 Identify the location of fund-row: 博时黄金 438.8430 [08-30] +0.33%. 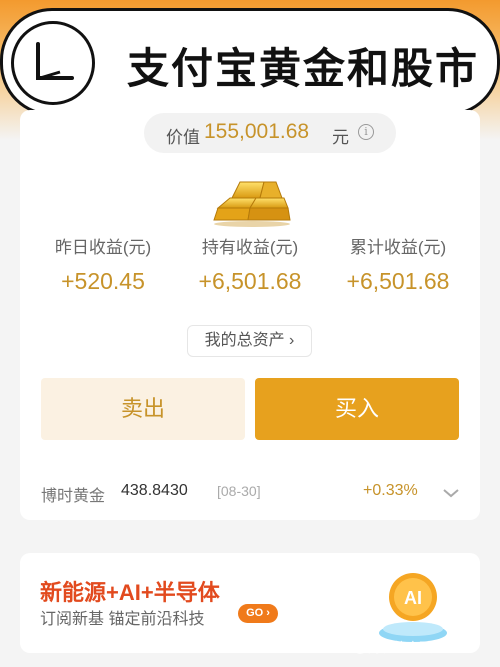
(251, 494).